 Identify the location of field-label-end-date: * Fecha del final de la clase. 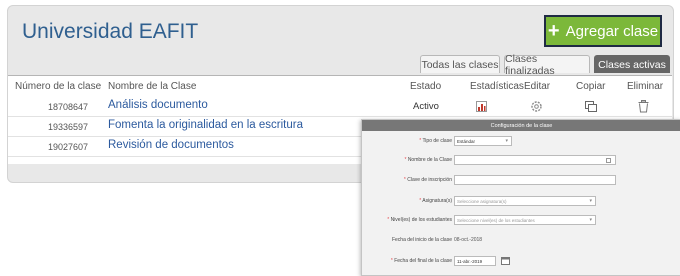
(421, 261).